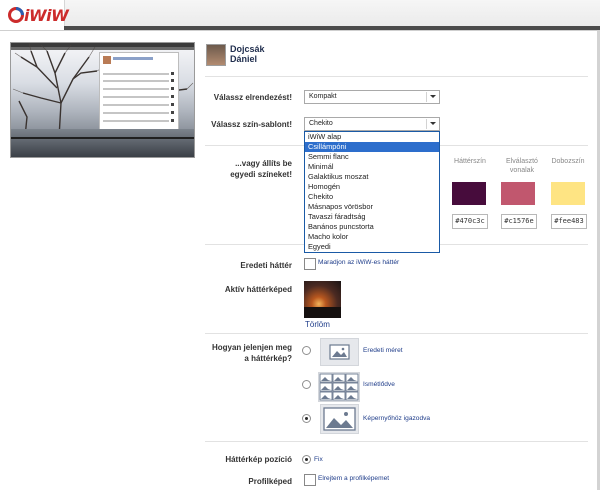 The width and height of the screenshot is (600, 490). What do you see at coordinates (383, 350) in the screenshot?
I see `display-mode-original-label: Eredeti méret` at bounding box center [383, 350].